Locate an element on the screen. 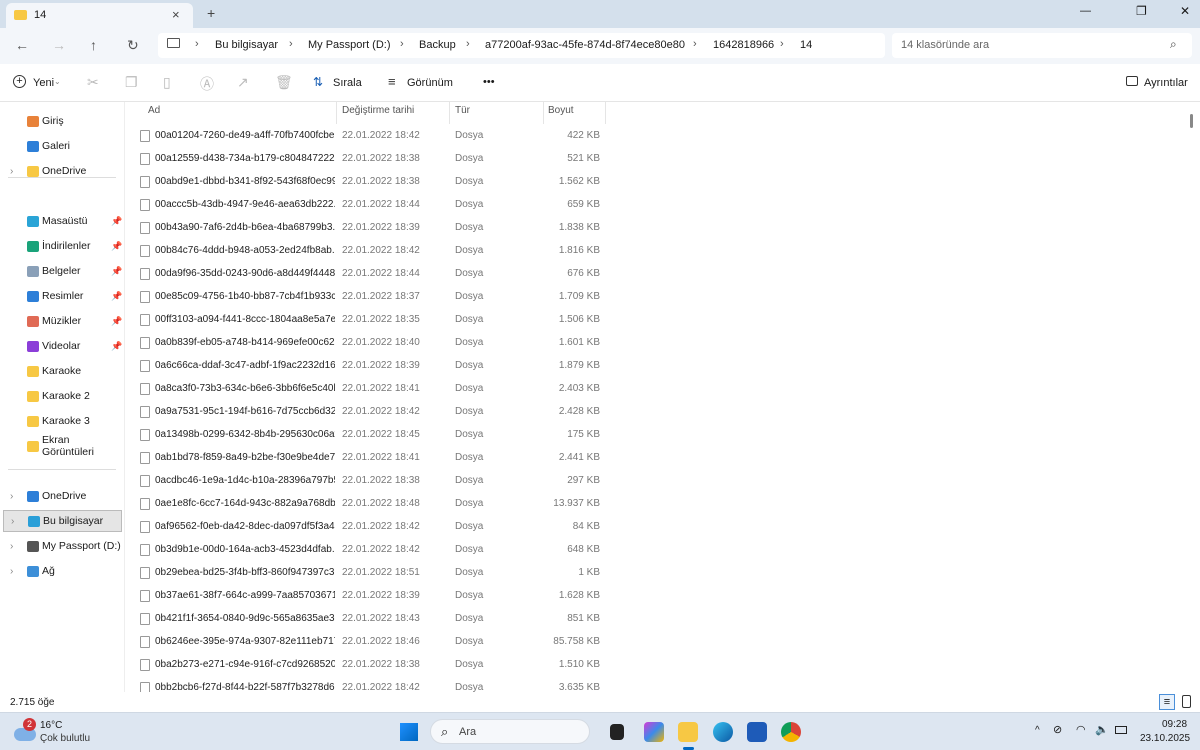 This screenshot has width=1200, height=750. show-hidden-icons: ^ is located at coordinates (1037, 730).